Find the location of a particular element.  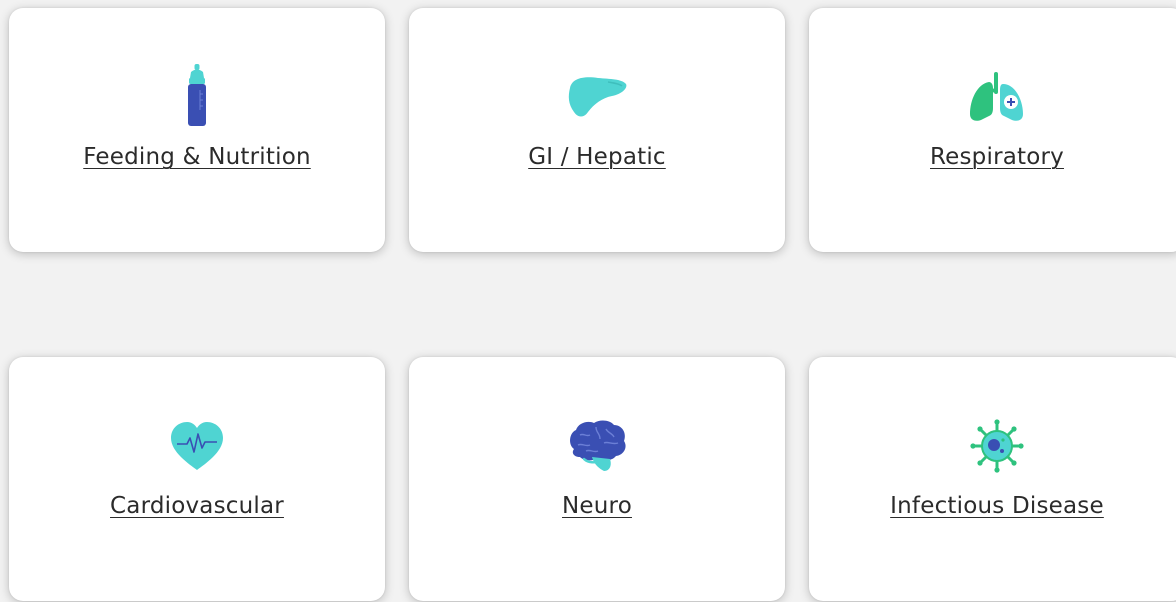

category-card-infectious-disease: Infectious Disease is located at coordinates (992, 479).